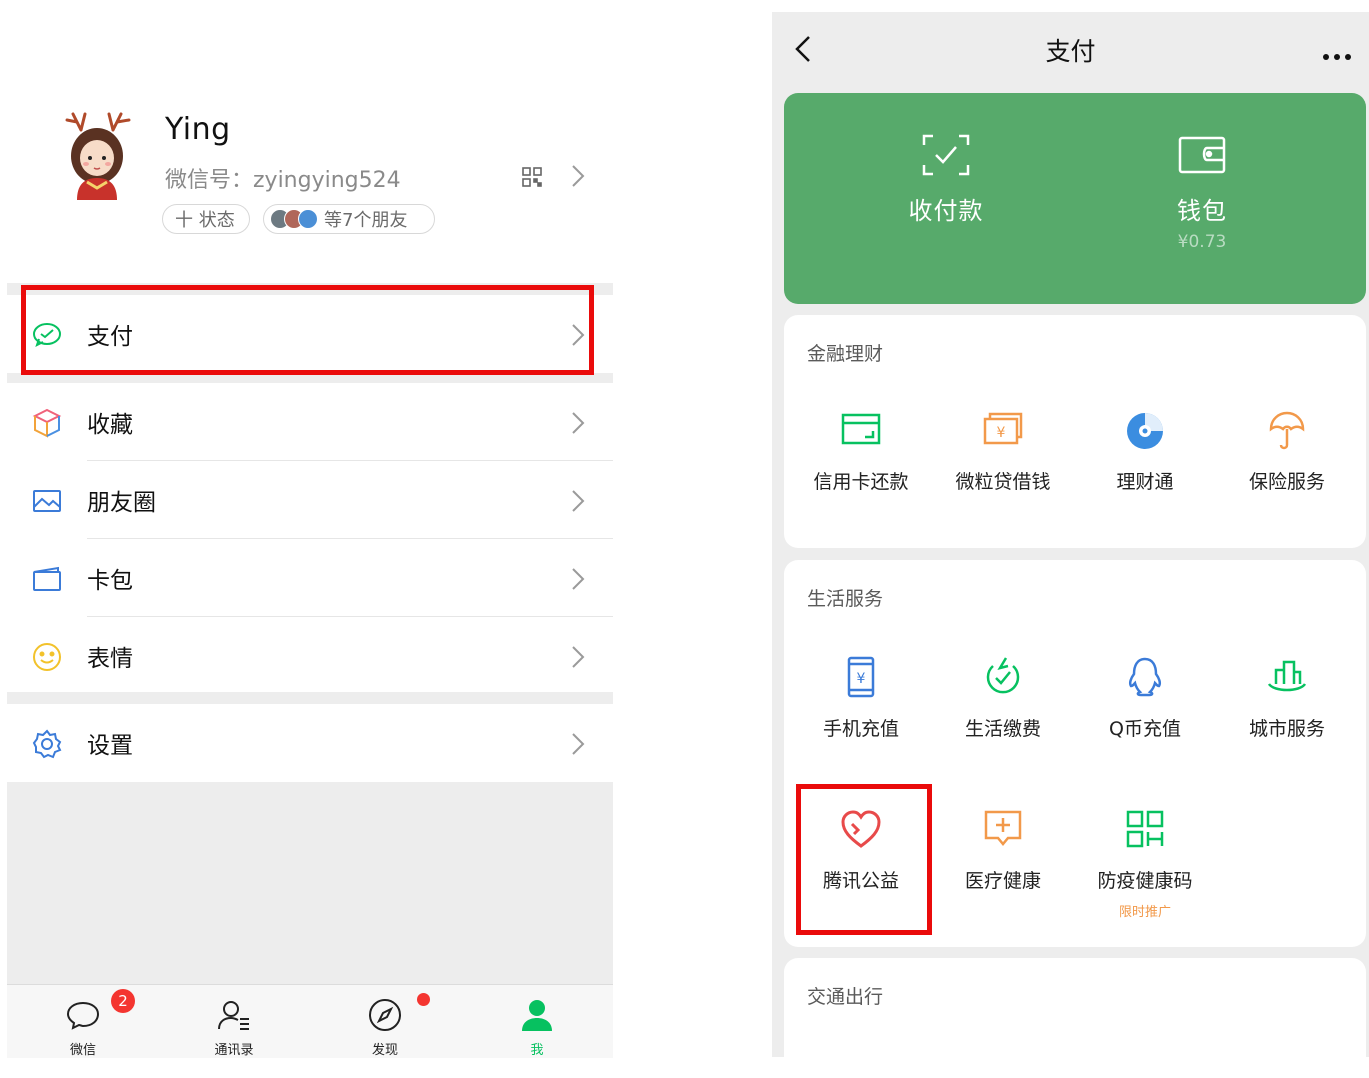 This screenshot has width=1369, height=1078. I want to click on chat-bubble-icon, so click(83, 1015).